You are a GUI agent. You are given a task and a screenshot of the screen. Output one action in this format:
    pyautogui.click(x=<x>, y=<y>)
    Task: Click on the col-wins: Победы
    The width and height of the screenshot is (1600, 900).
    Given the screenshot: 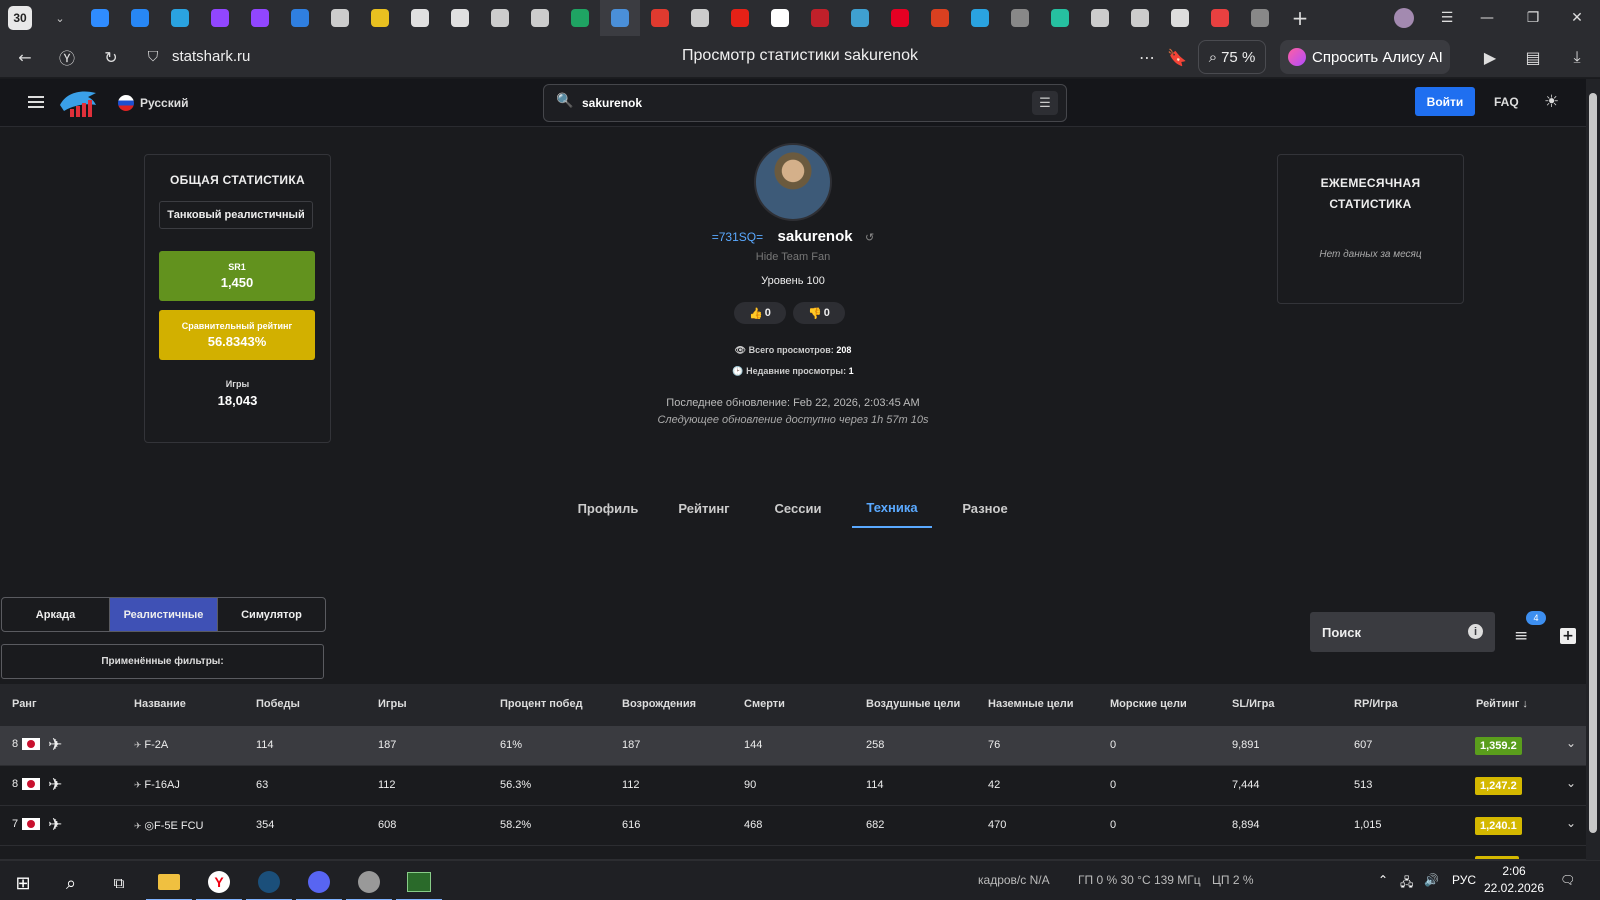 What is the action you would take?
    pyautogui.click(x=278, y=704)
    